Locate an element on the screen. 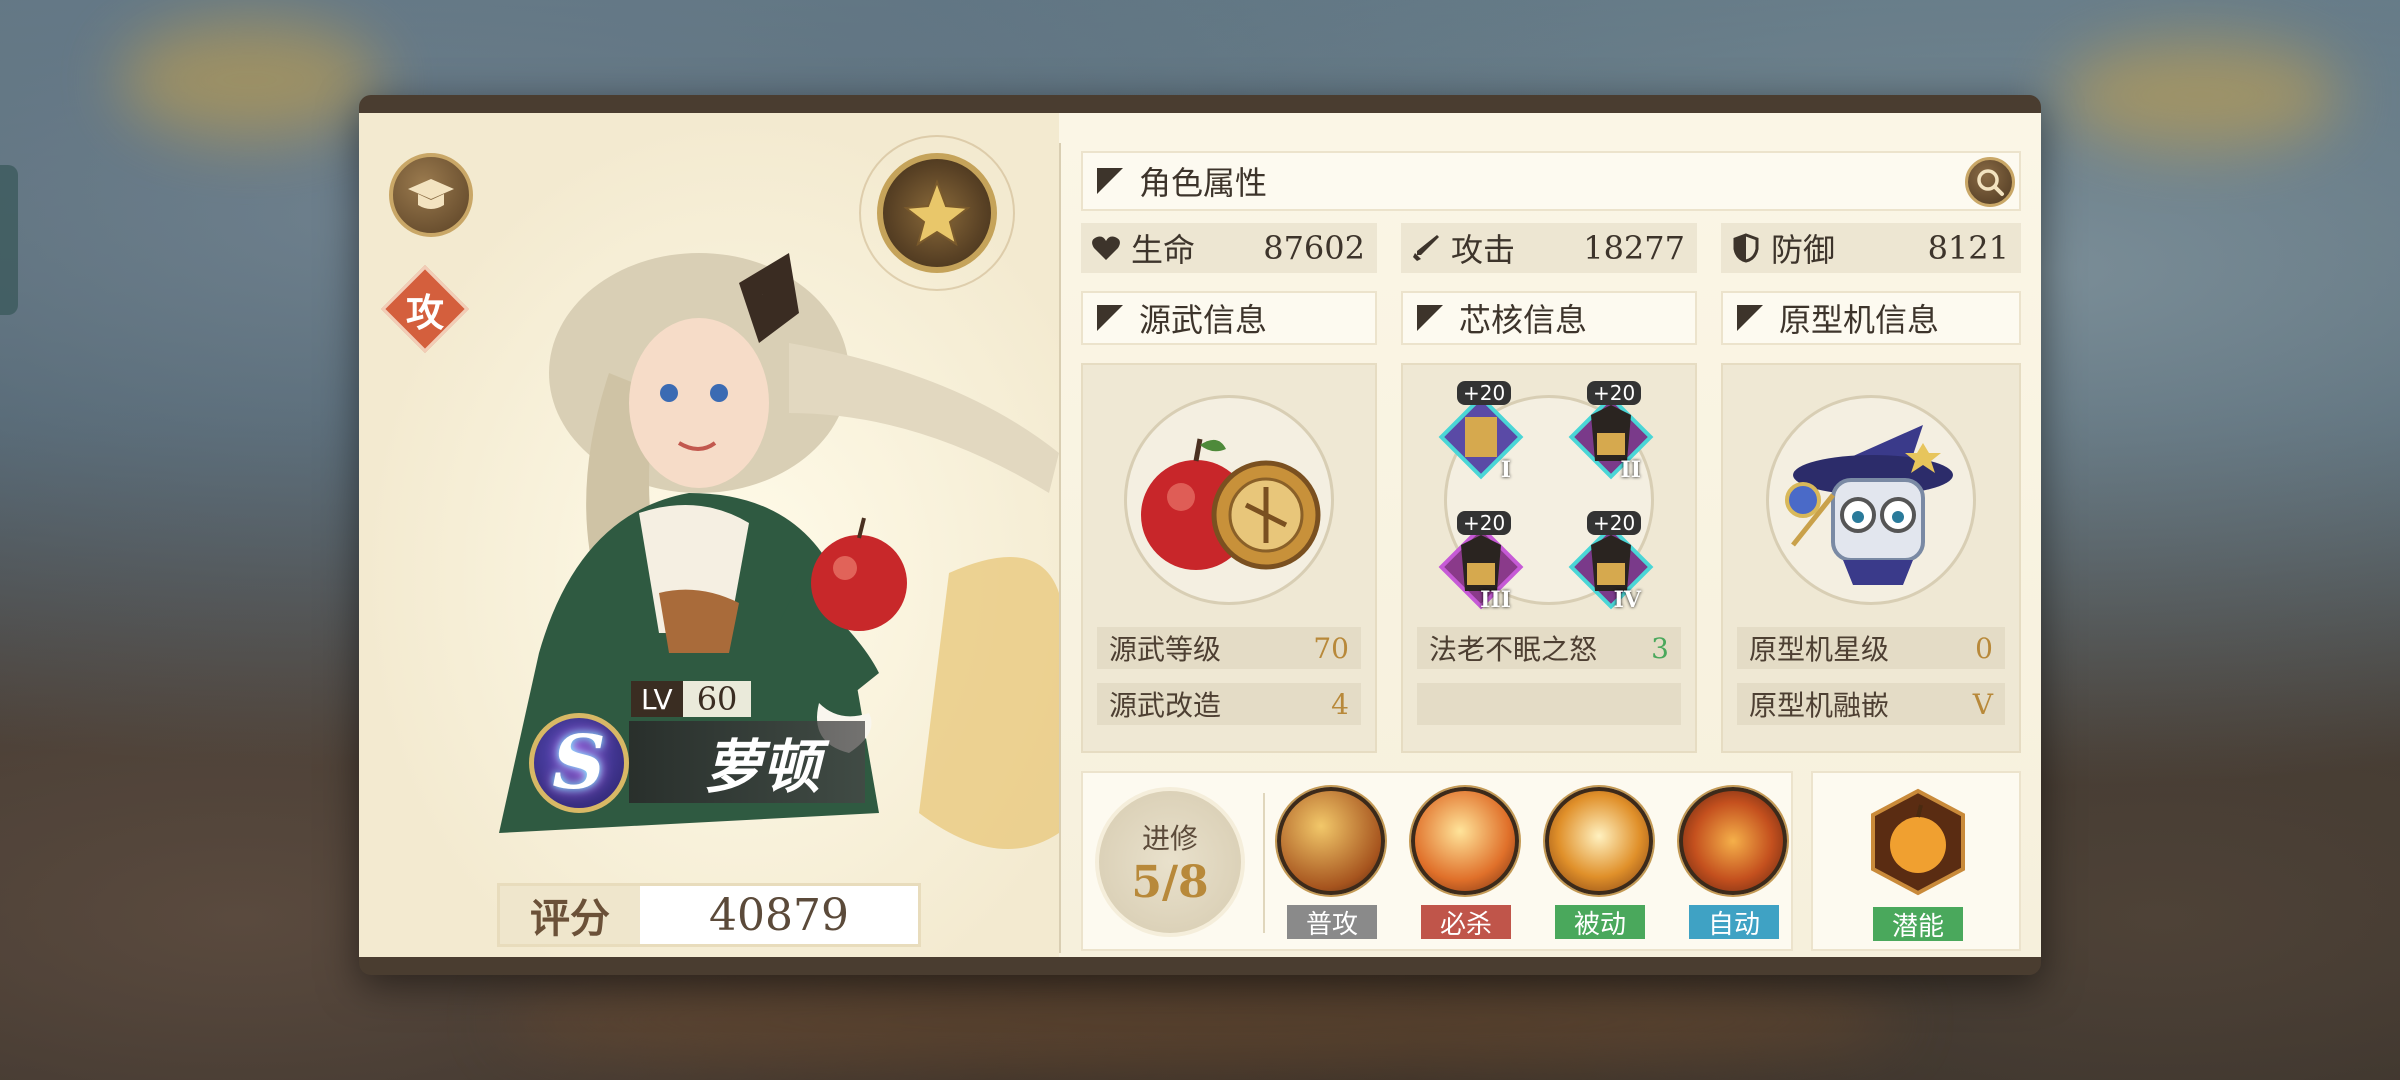 The height and width of the screenshot is (1080, 2400). weapon-refine-row: 源武改造 4 is located at coordinates (1229, 704).